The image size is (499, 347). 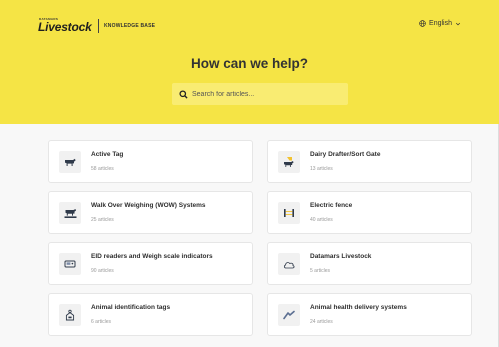 I want to click on cow-icon, so click(x=70, y=162).